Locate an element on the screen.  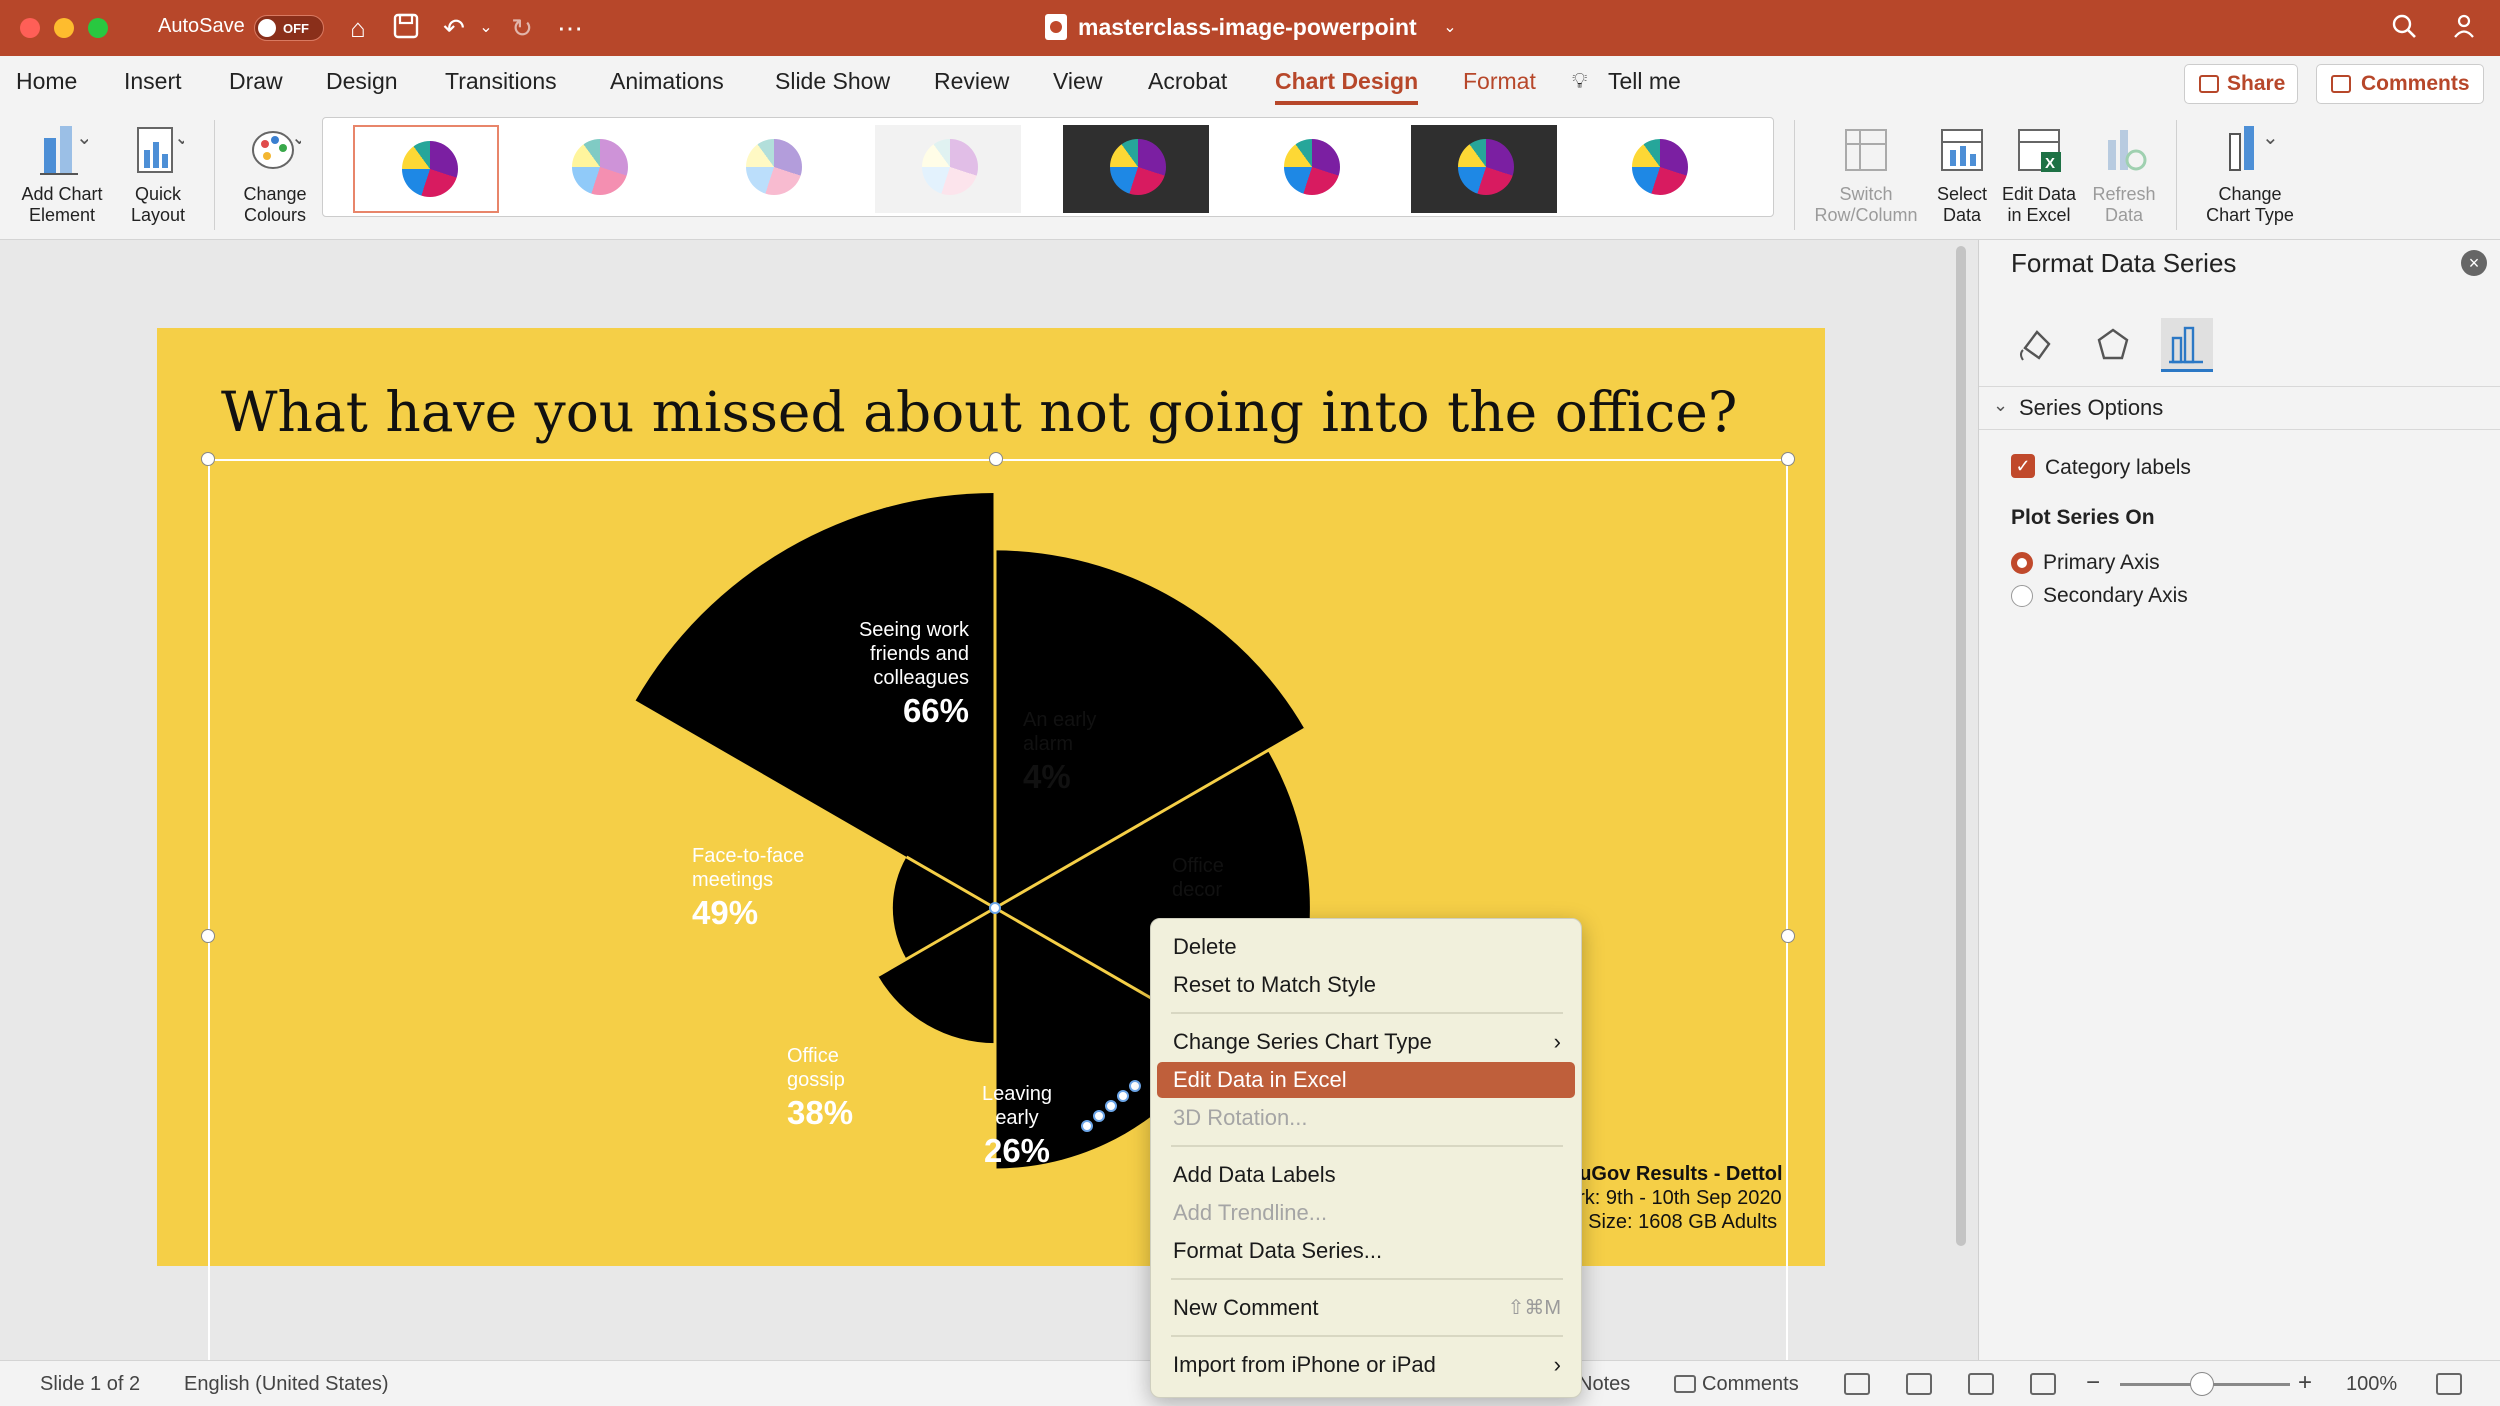
comments-status-button: Comments is located at coordinates (1750, 1384).